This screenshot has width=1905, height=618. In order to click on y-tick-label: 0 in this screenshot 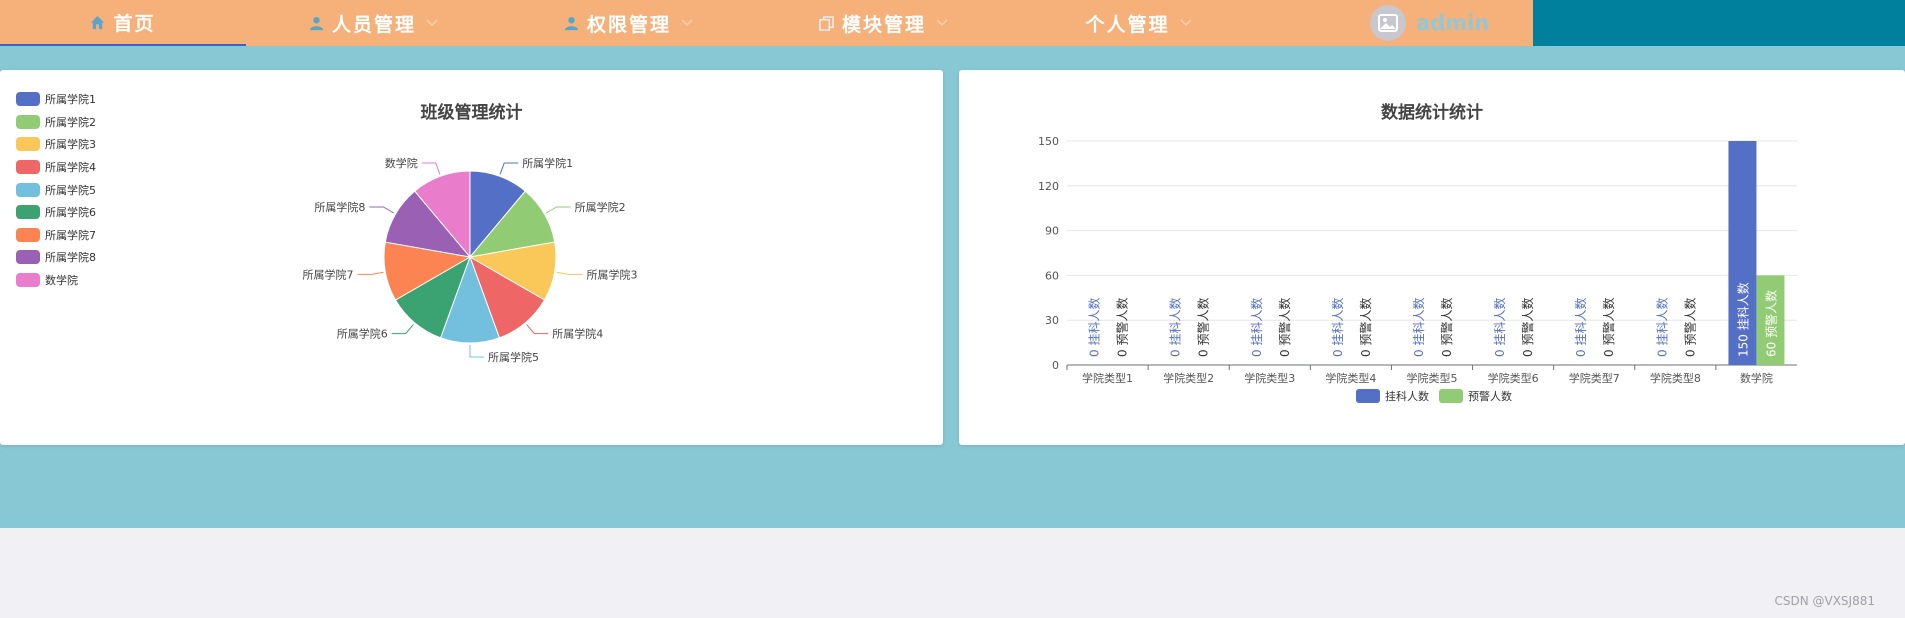, I will do `click(1055, 365)`.